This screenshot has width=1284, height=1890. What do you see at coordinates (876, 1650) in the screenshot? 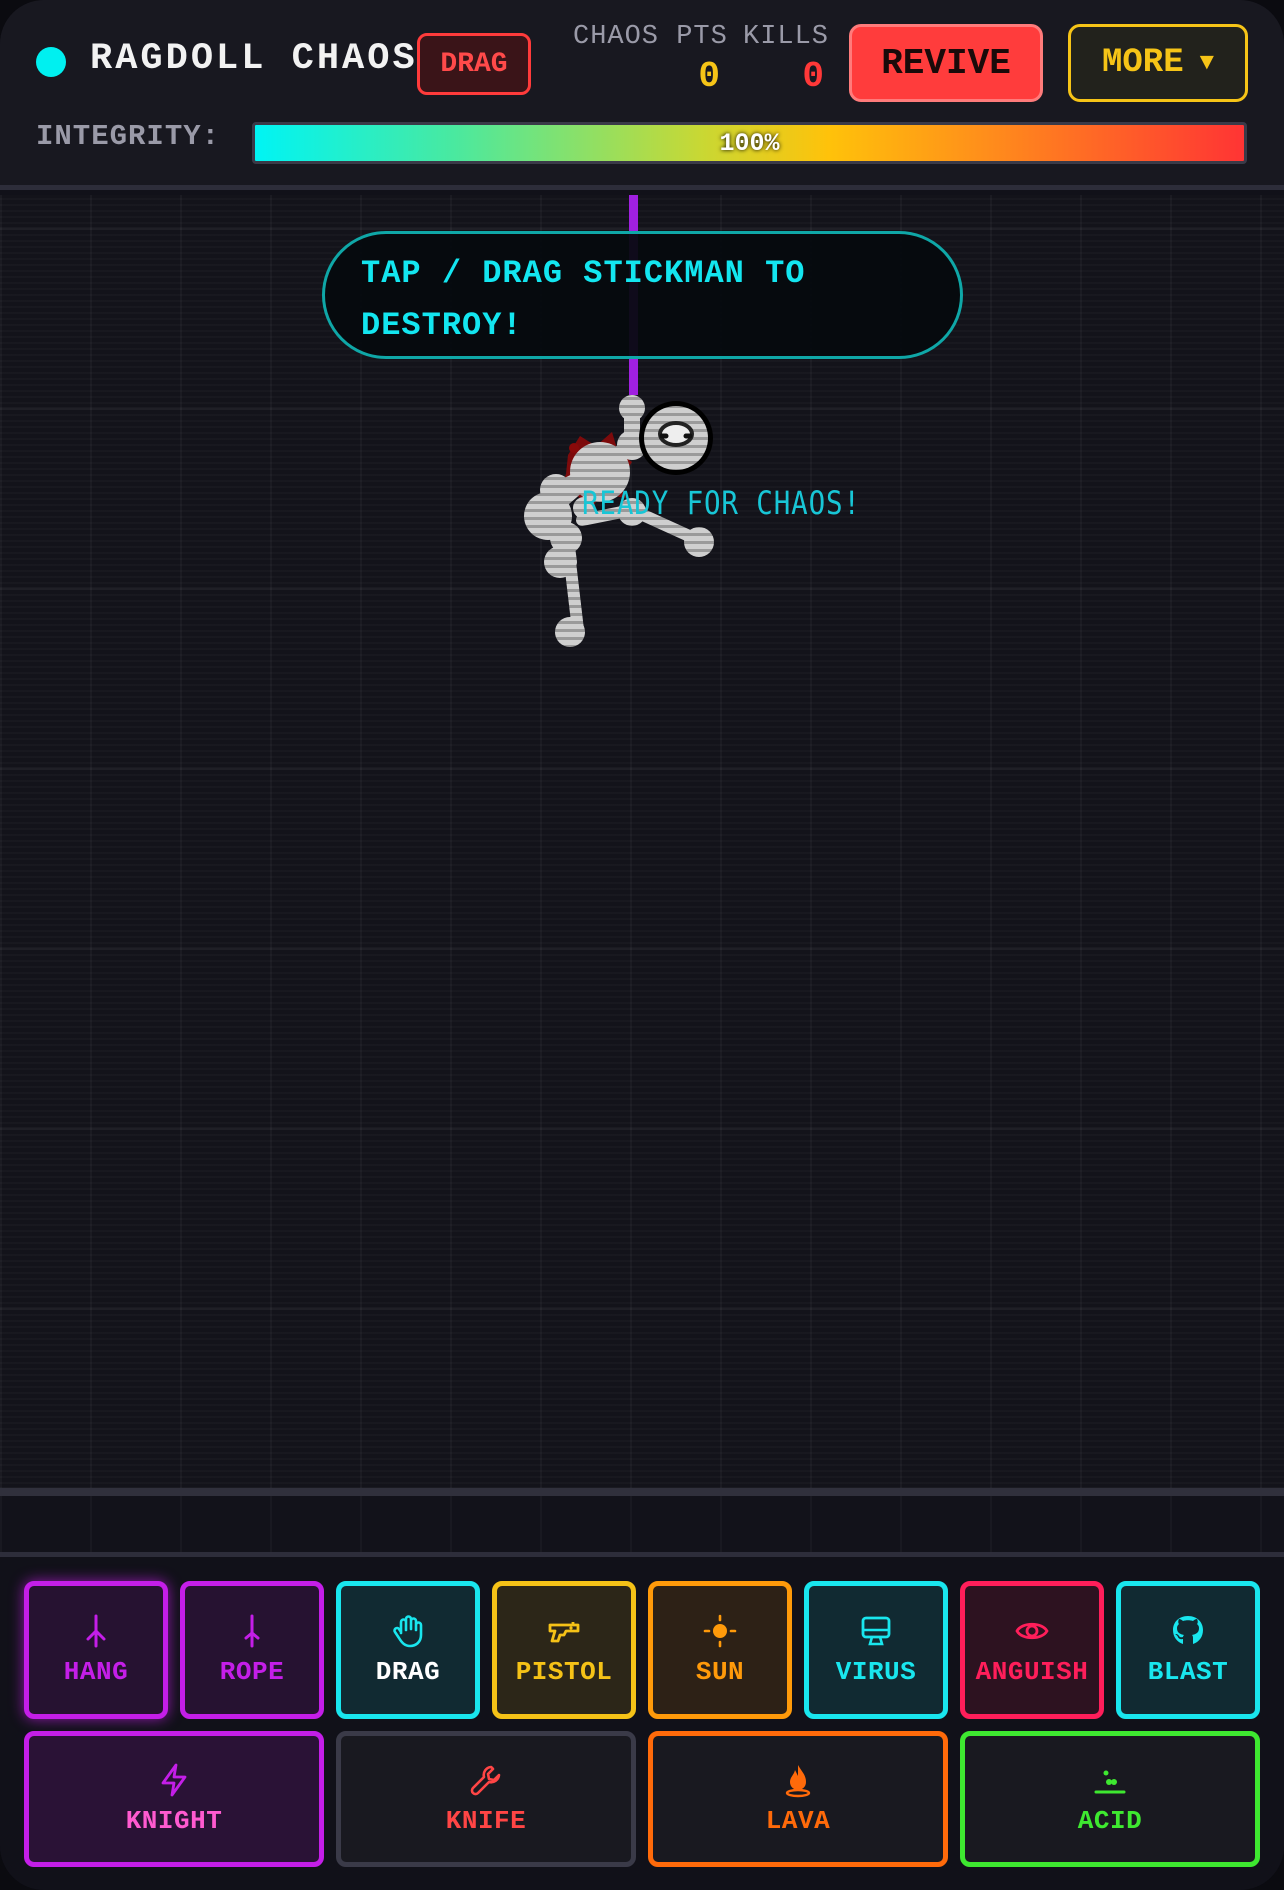
I see `tool-virus-button: VIRUS` at bounding box center [876, 1650].